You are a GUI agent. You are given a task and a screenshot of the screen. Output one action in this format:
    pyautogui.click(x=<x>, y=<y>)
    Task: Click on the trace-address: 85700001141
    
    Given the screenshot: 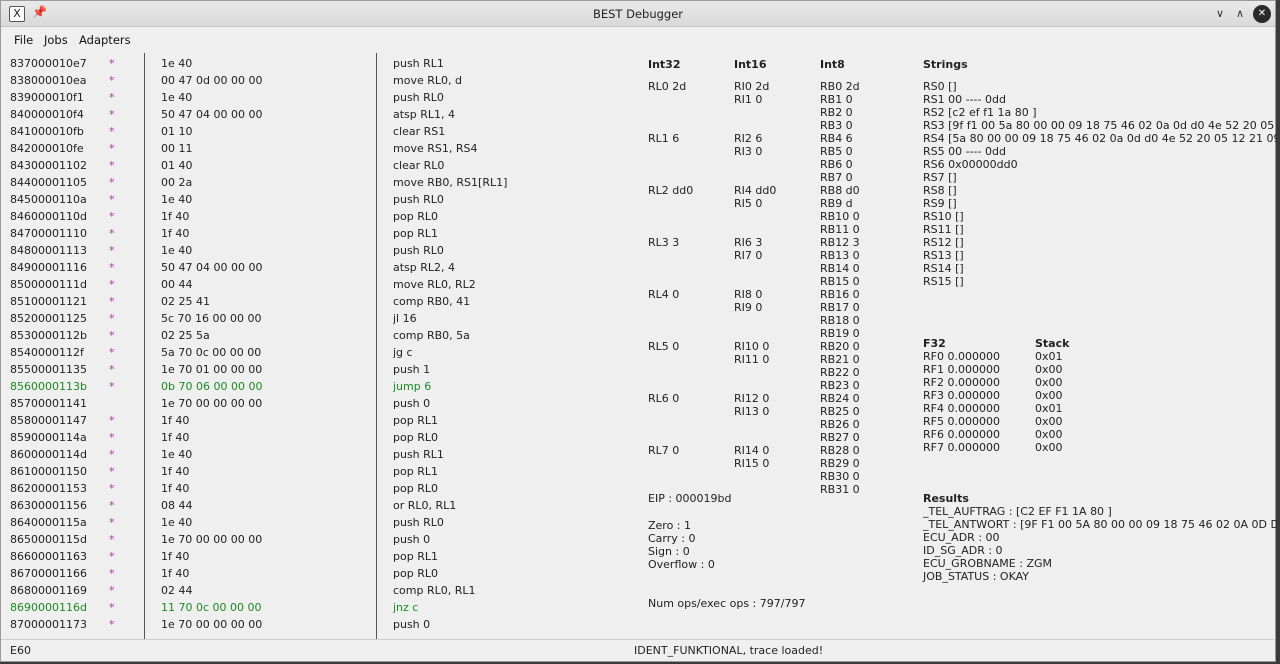 What is the action you would take?
    pyautogui.click(x=48, y=403)
    